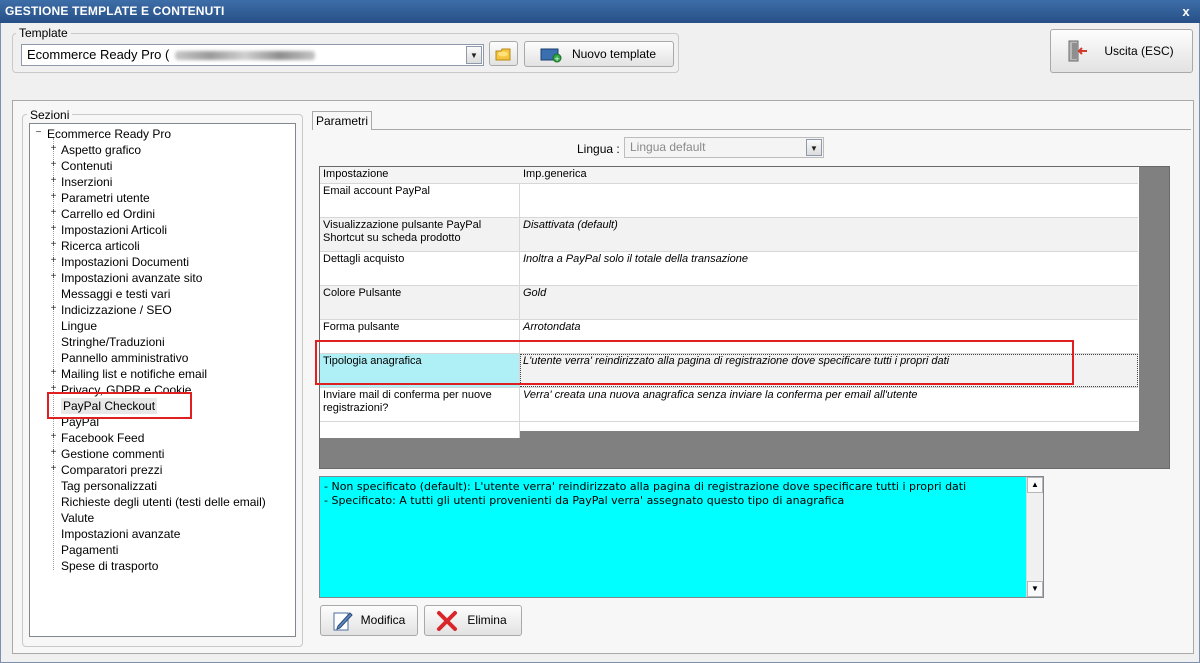 The width and height of the screenshot is (1200, 663). I want to click on modify-button: Modifica, so click(369, 620).